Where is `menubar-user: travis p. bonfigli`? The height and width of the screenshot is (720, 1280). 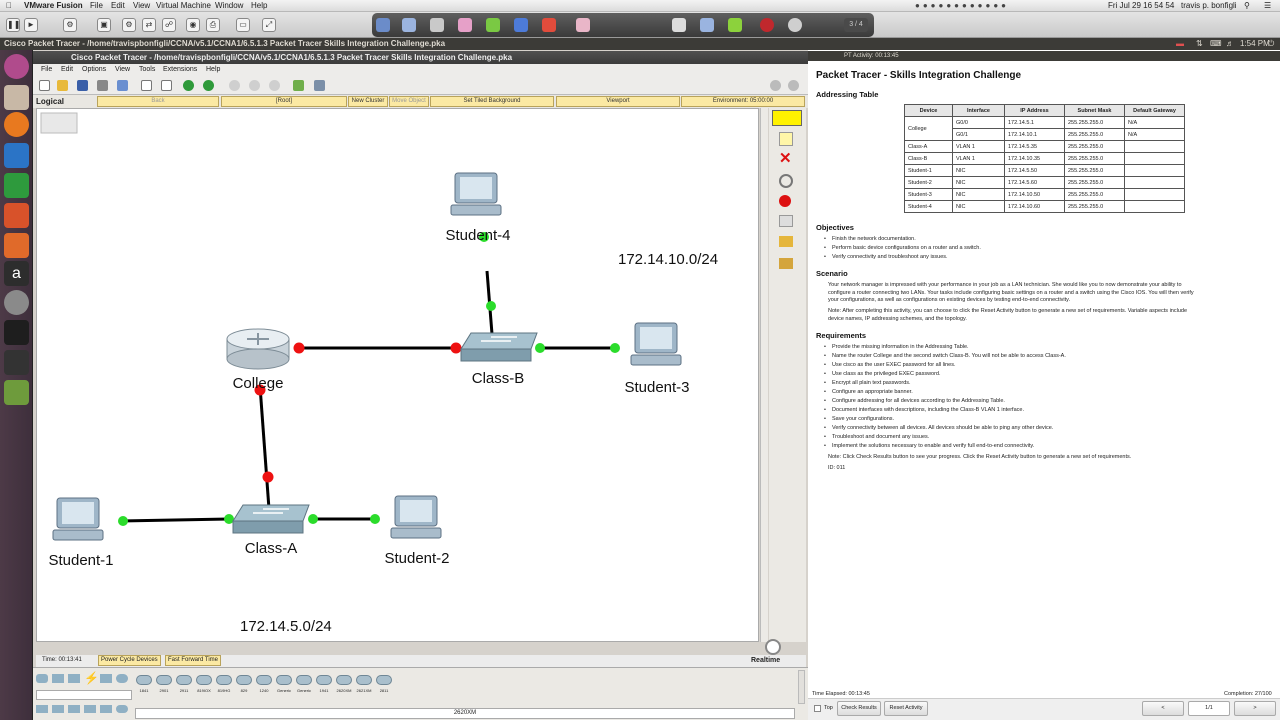 menubar-user: travis p. bonfigli is located at coordinates (1209, 5).